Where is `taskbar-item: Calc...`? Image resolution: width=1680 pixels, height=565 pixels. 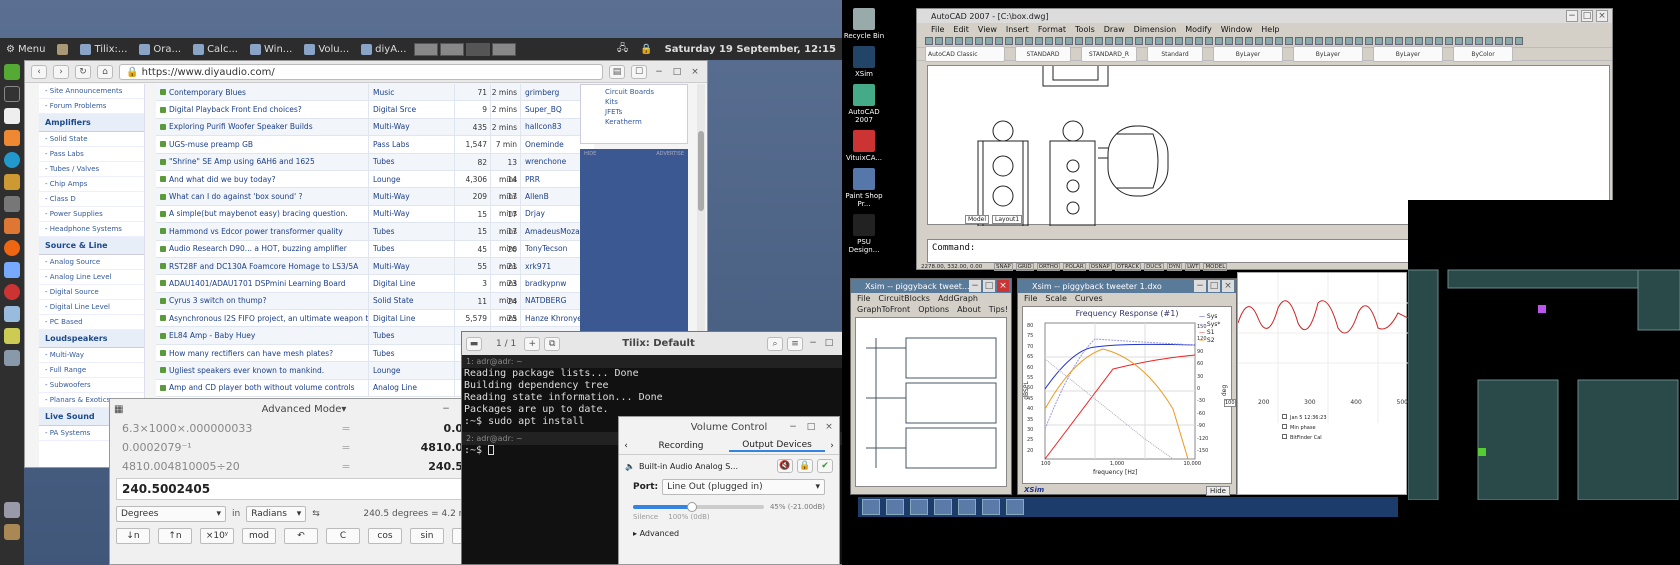 taskbar-item: Calc... is located at coordinates (215, 49).